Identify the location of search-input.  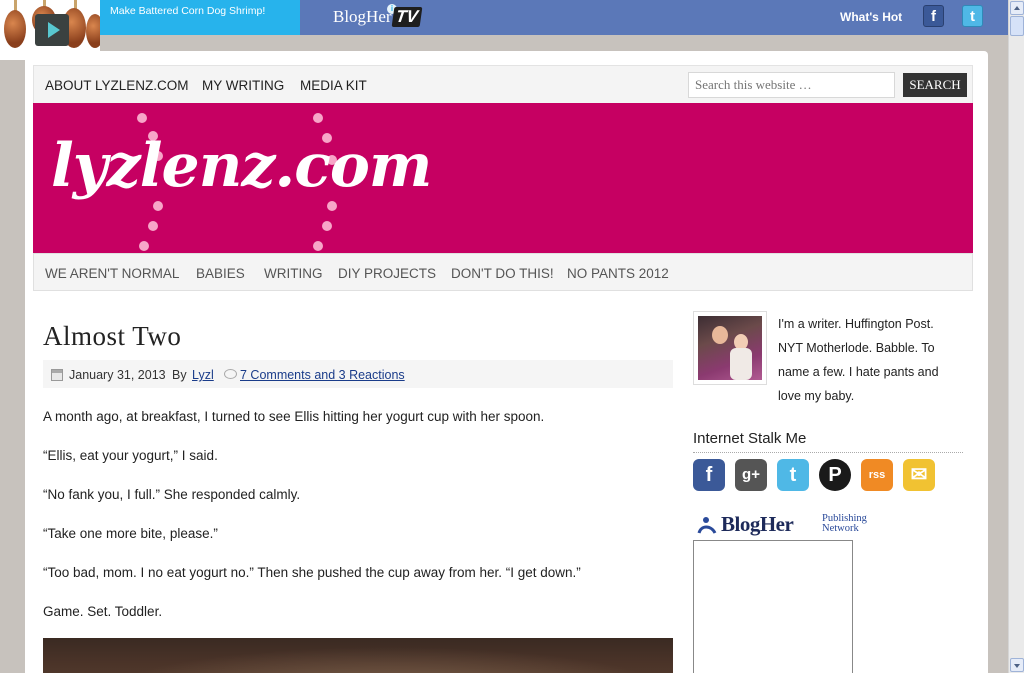
(791, 85).